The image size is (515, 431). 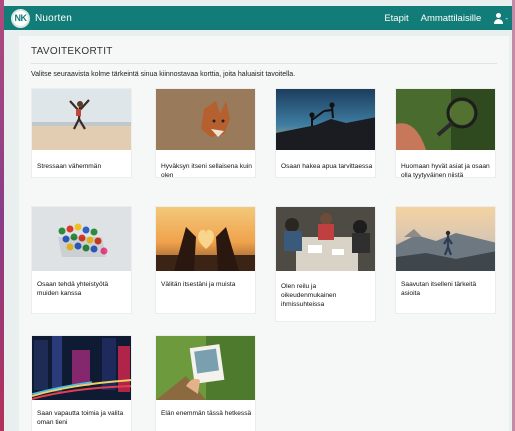 What do you see at coordinates (264, 63) in the screenshot?
I see `title-divider` at bounding box center [264, 63].